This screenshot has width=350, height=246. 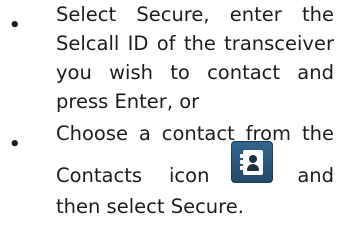 What do you see at coordinates (253, 159) in the screenshot?
I see `person-head-shape` at bounding box center [253, 159].